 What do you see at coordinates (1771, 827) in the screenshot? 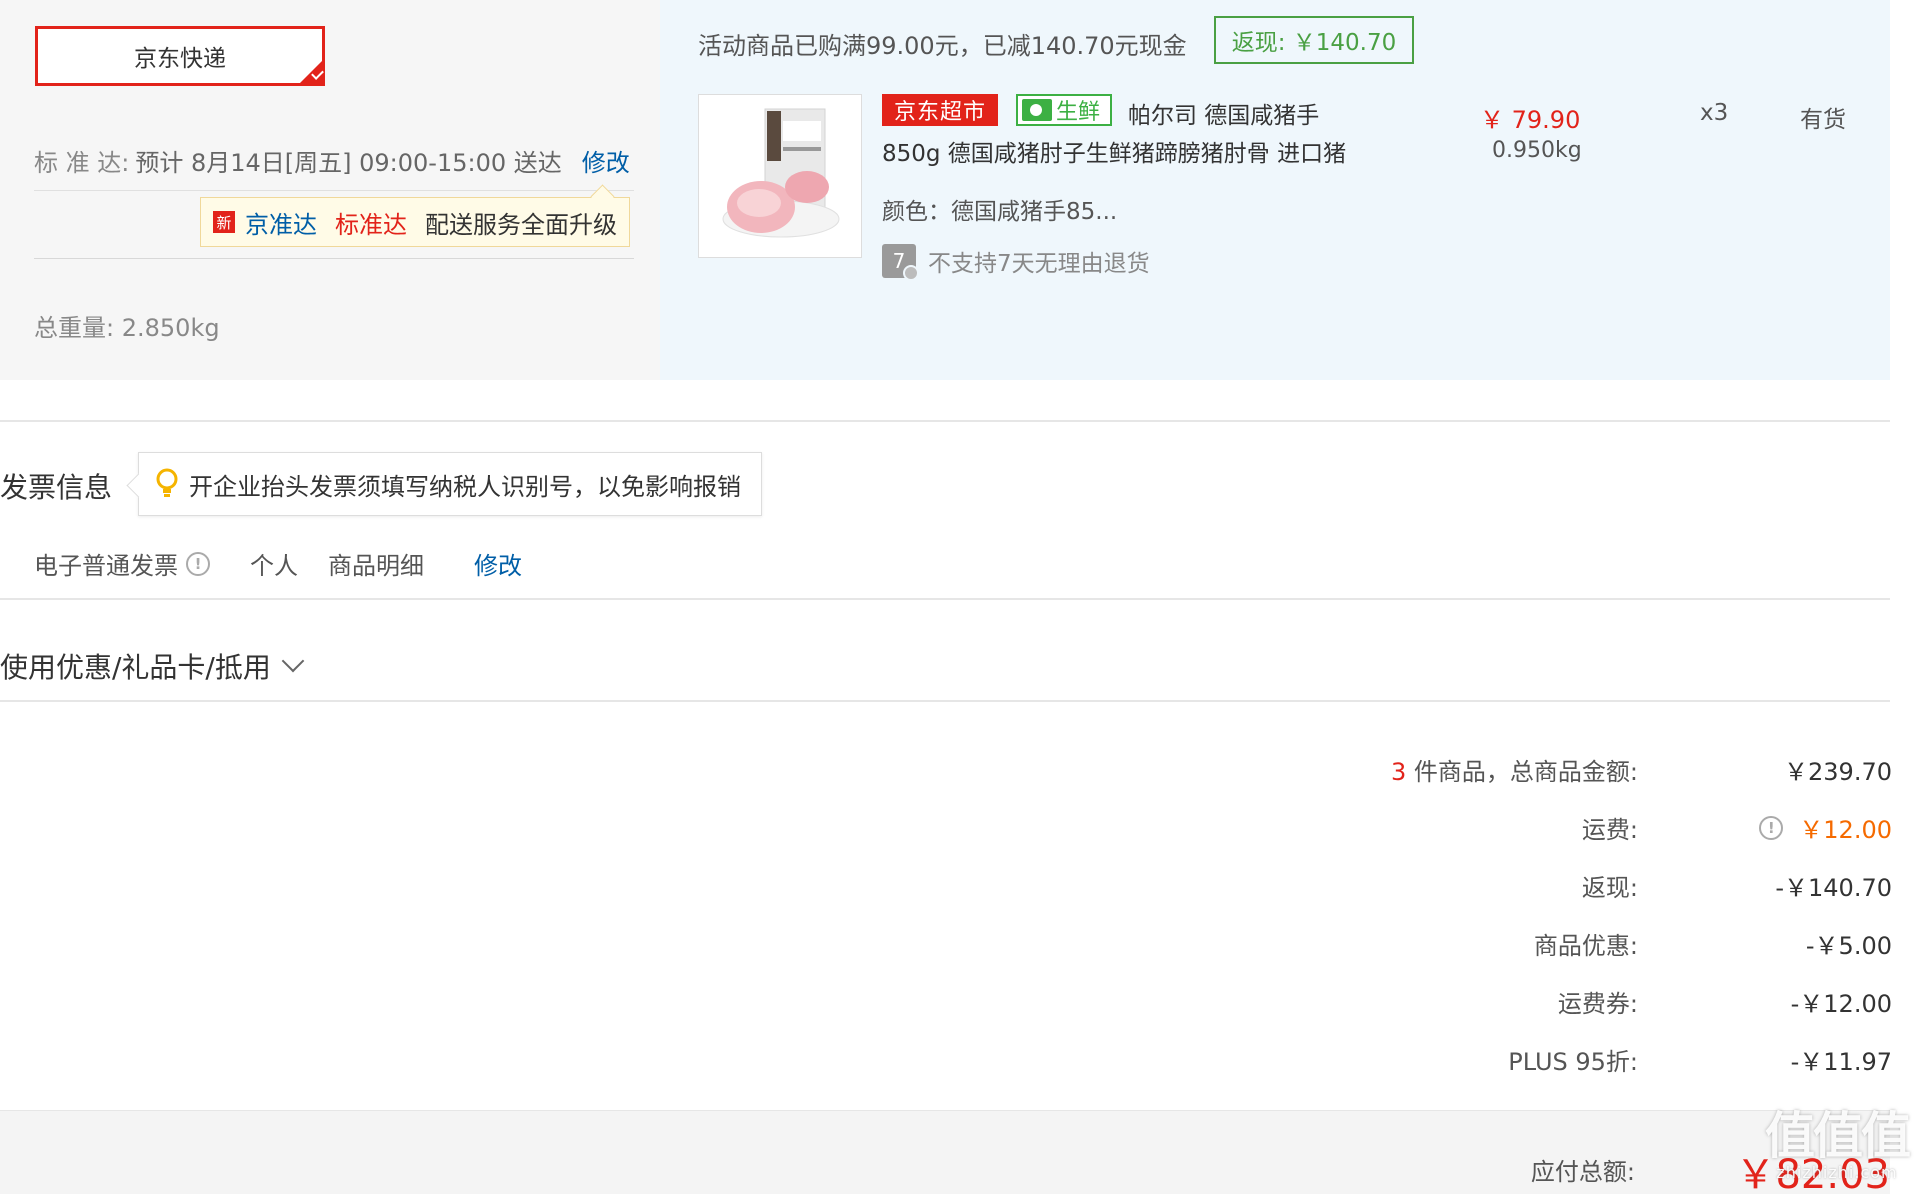
I see `shipping-info-icon: !` at bounding box center [1771, 827].